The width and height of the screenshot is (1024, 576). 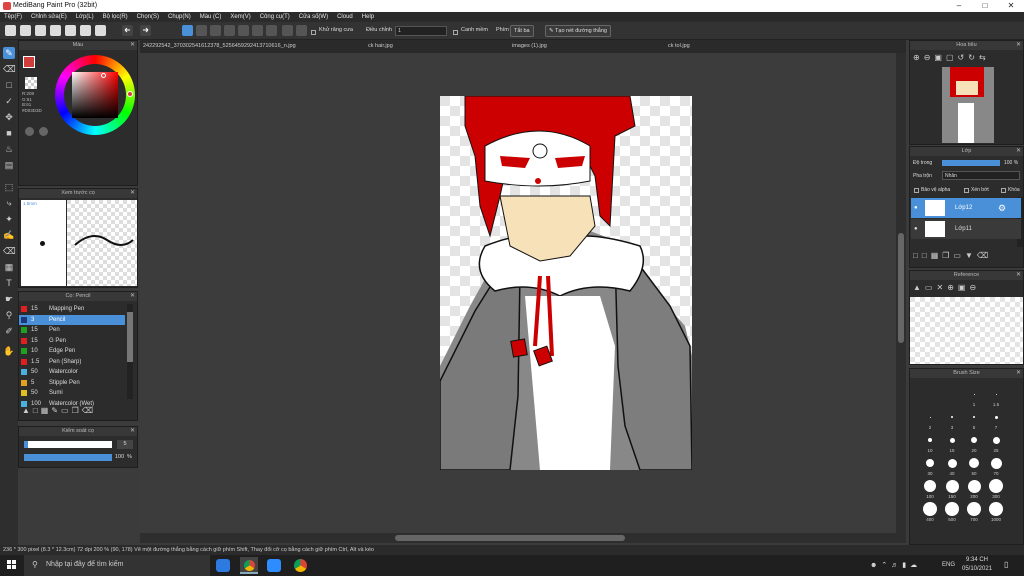 I want to click on layer-type-icon: ▦, so click(x=937, y=255).